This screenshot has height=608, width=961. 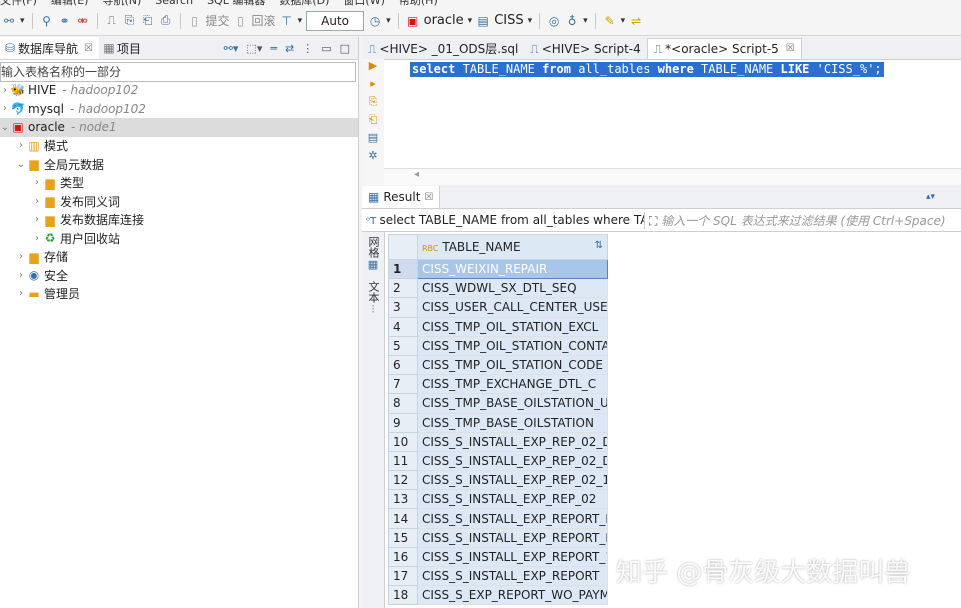 I want to click on collapse-icon: ═, so click(x=273, y=48).